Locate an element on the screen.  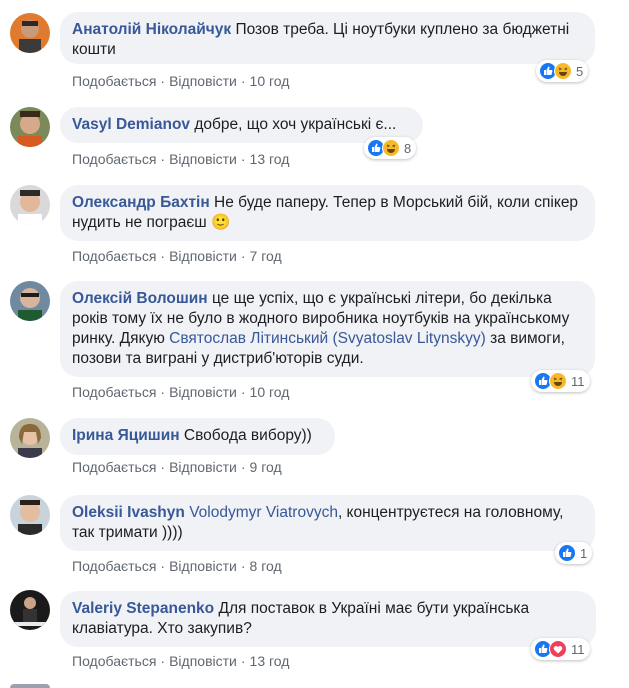
author-name: Олександр Бахтін is located at coordinates (141, 202).